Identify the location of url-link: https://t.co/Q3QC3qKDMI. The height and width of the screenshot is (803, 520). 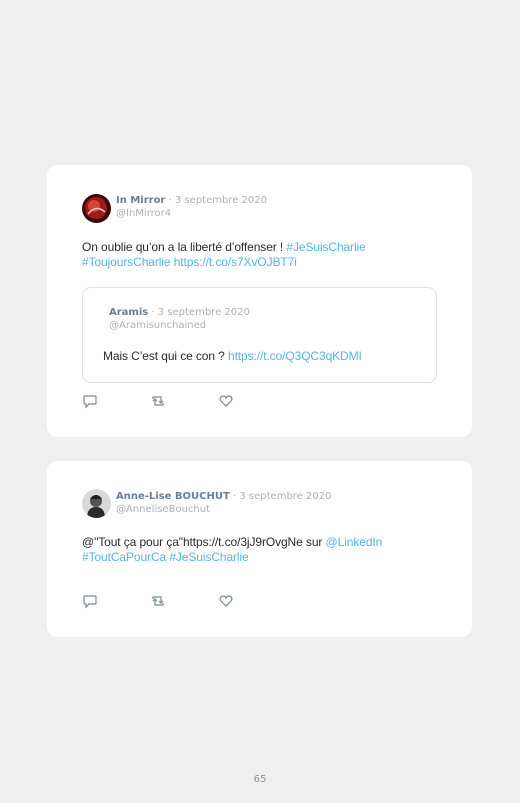
(295, 356).